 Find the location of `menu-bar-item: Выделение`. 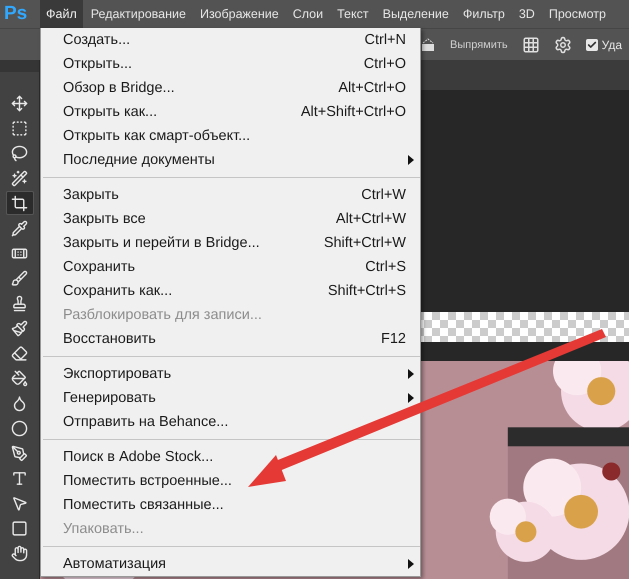

menu-bar-item: Выделение is located at coordinates (415, 14).